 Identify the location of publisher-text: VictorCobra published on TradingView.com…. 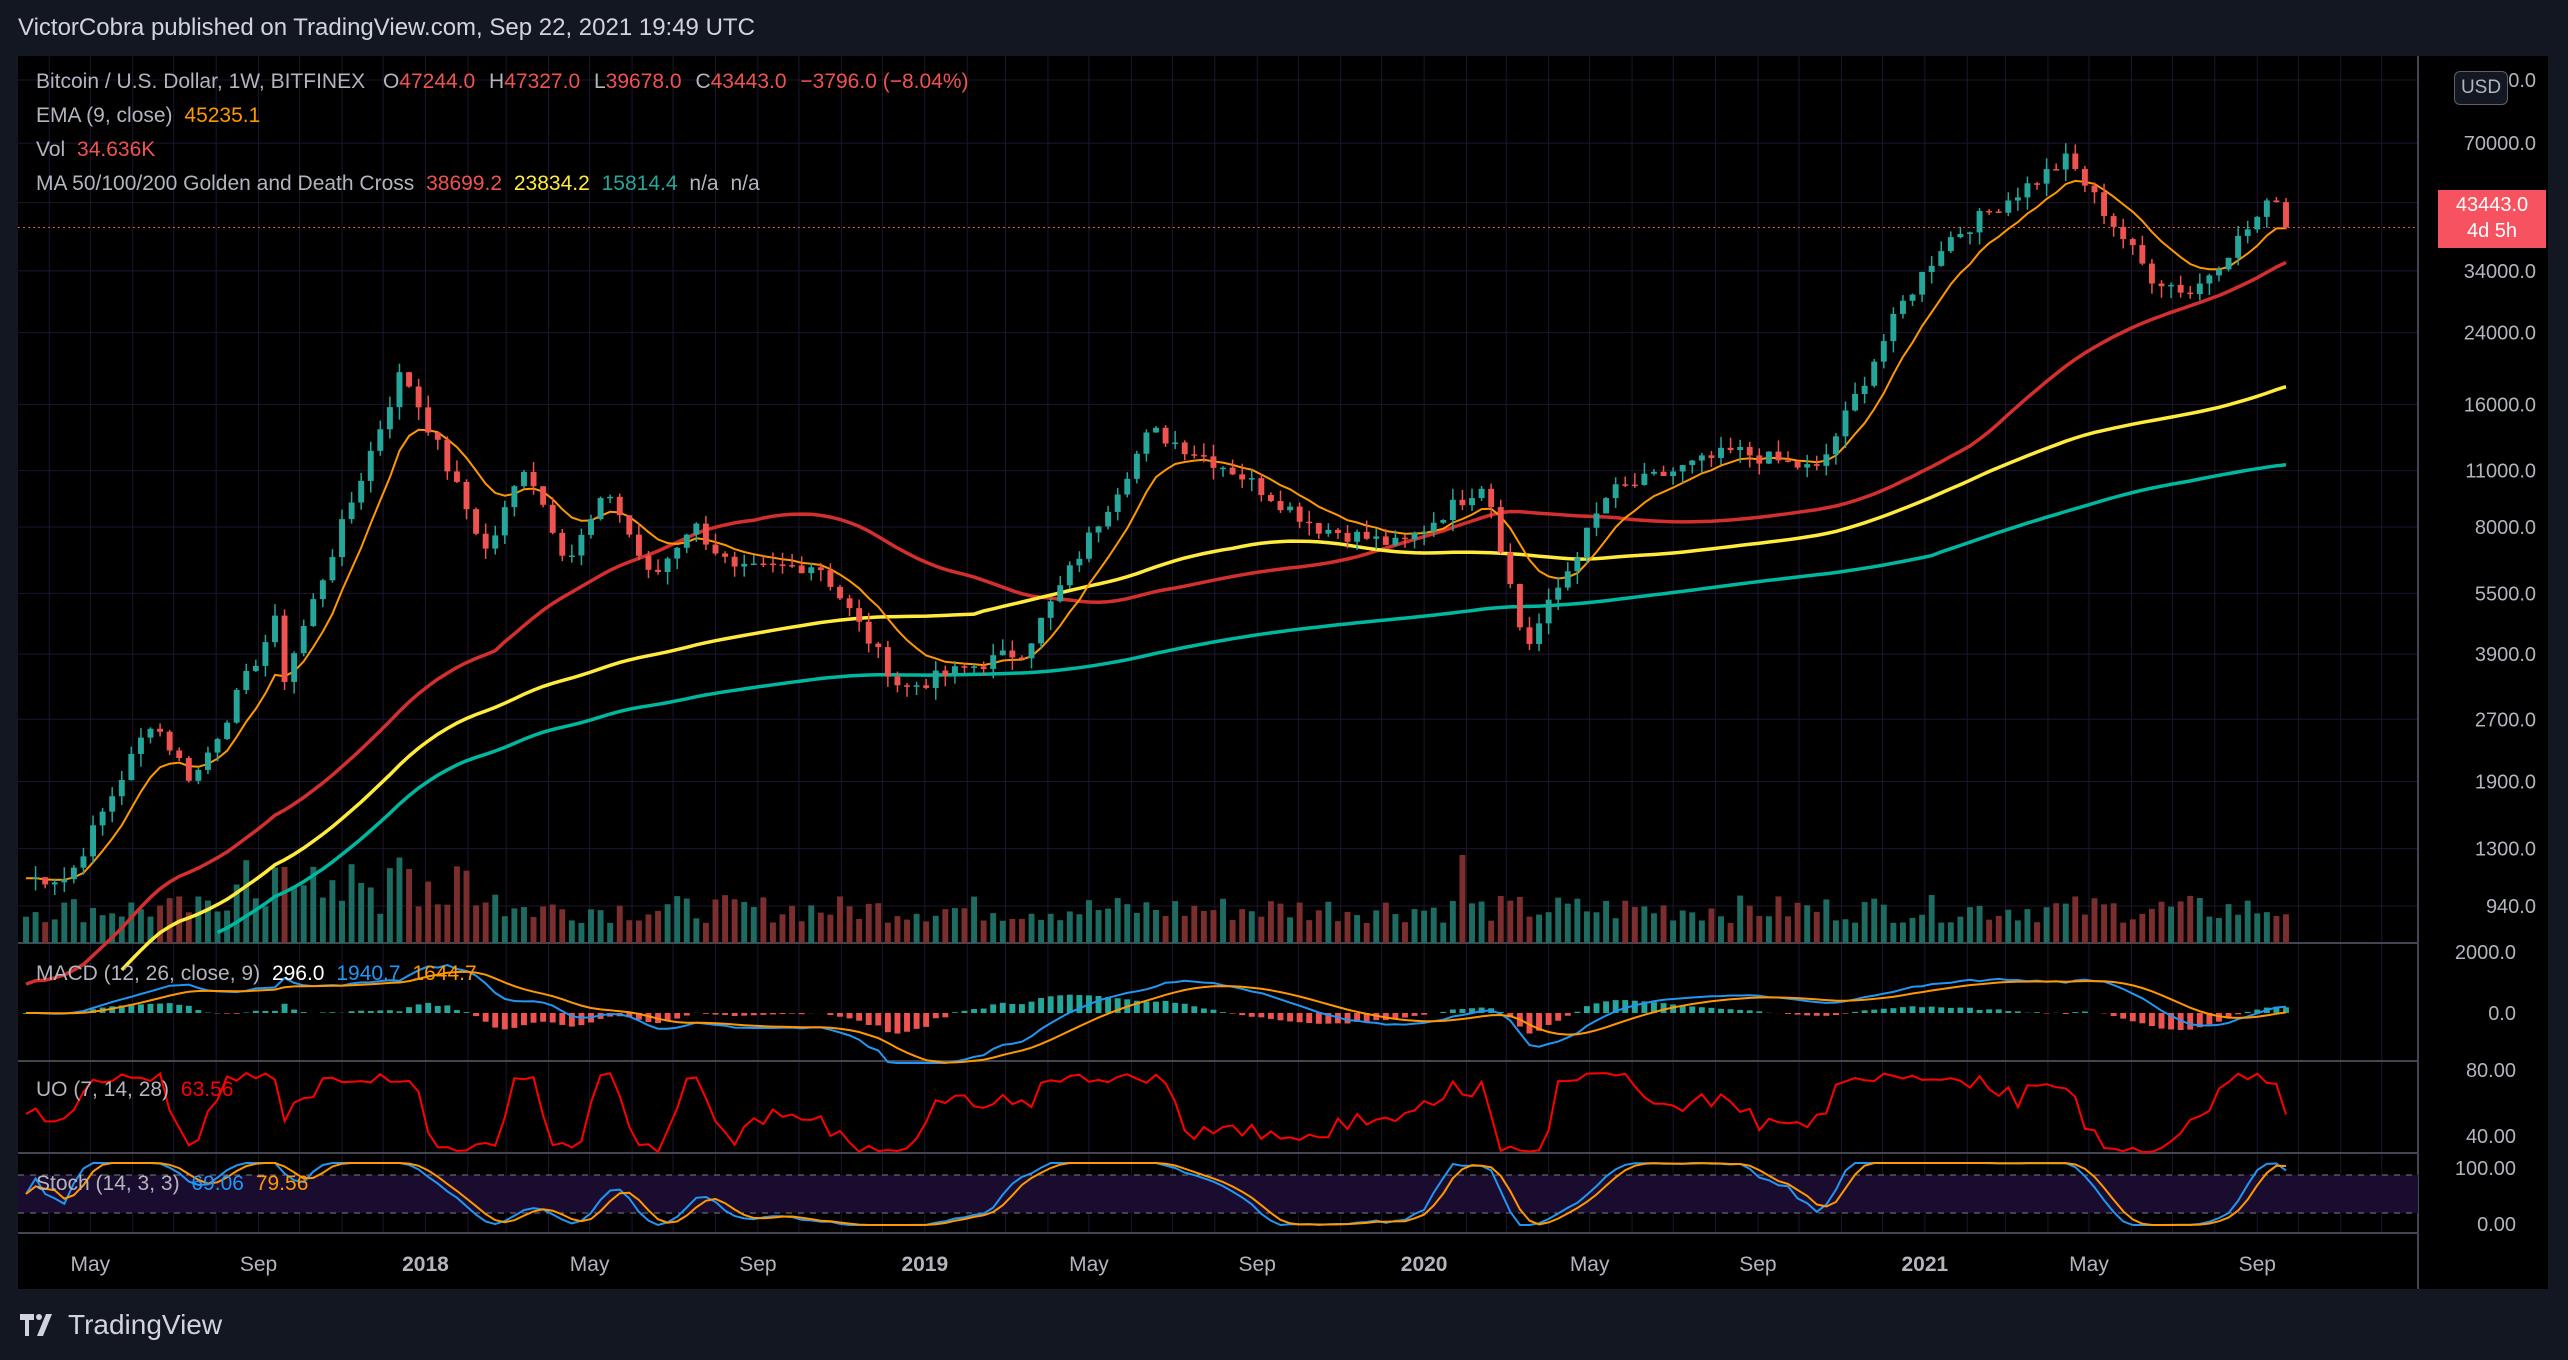
(386, 27).